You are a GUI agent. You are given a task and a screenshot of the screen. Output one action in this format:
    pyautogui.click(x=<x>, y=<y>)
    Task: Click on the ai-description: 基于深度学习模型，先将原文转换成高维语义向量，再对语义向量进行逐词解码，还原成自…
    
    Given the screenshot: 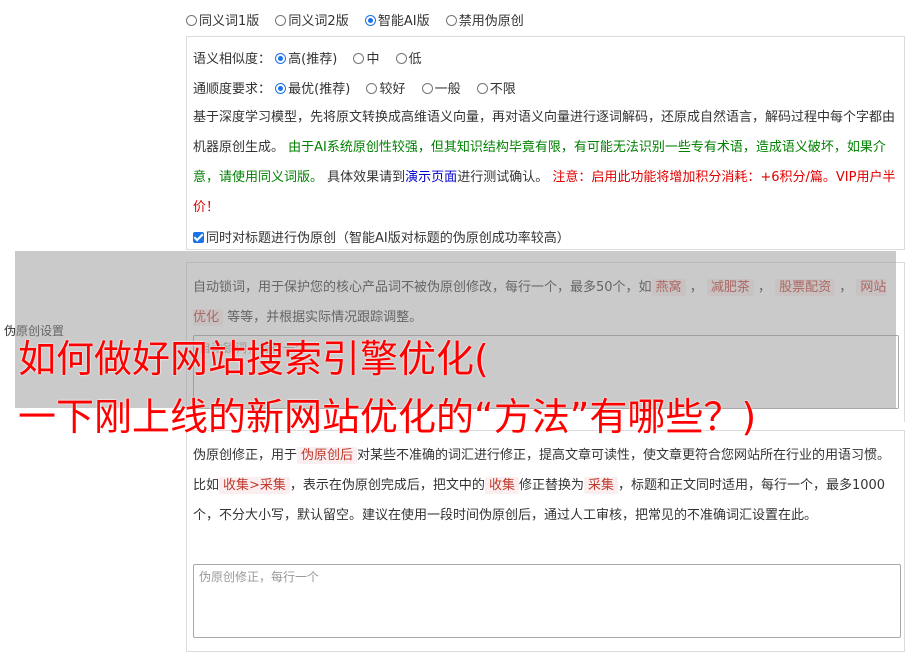 What is the action you would take?
    pyautogui.click(x=544, y=162)
    